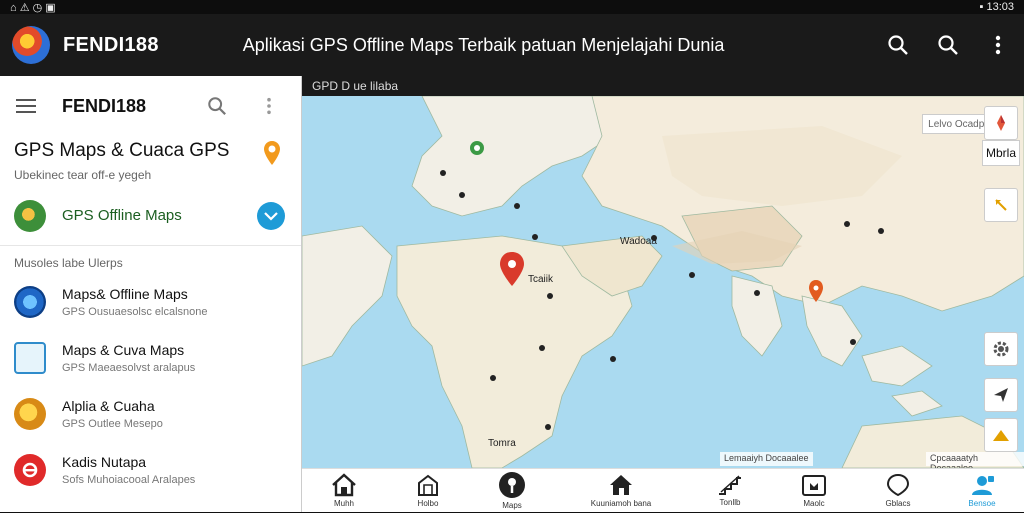 The height and width of the screenshot is (513, 1024). What do you see at coordinates (344, 485) in the screenshot?
I see `home-icon` at bounding box center [344, 485].